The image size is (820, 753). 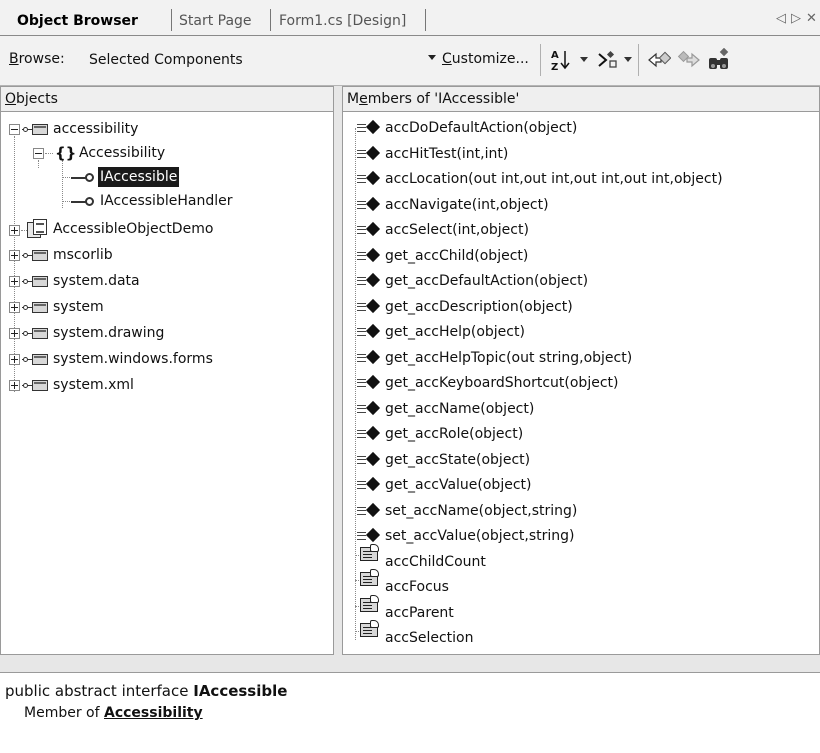 I want to click on scroll-tabs-left-icon: ◁, so click(x=781, y=19).